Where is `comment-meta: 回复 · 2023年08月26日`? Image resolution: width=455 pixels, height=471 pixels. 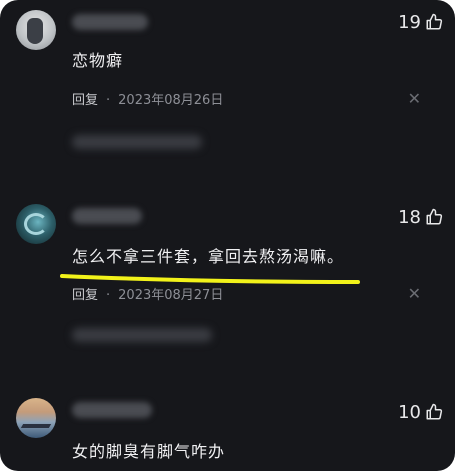 comment-meta: 回复 · 2023年08月26日 is located at coordinates (147, 98).